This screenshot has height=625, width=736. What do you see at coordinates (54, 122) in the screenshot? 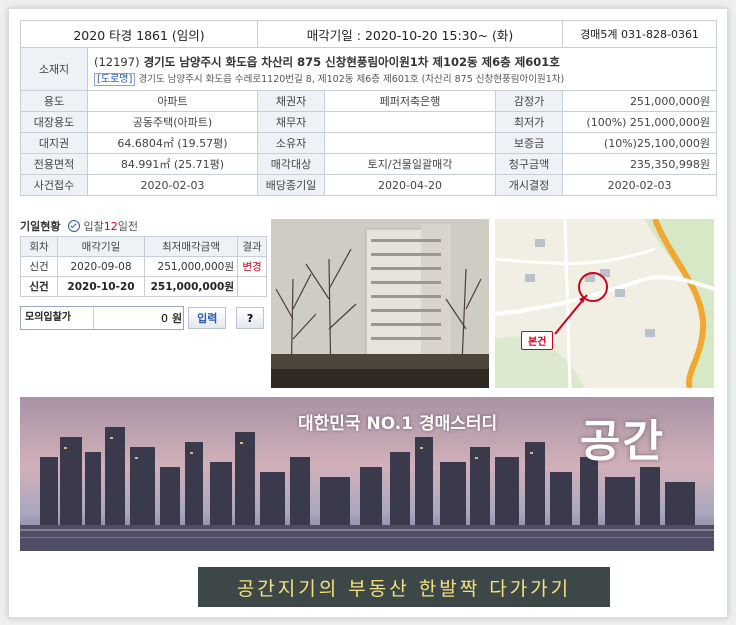
I see `label-ledger-usage: 대장용도` at bounding box center [54, 122].